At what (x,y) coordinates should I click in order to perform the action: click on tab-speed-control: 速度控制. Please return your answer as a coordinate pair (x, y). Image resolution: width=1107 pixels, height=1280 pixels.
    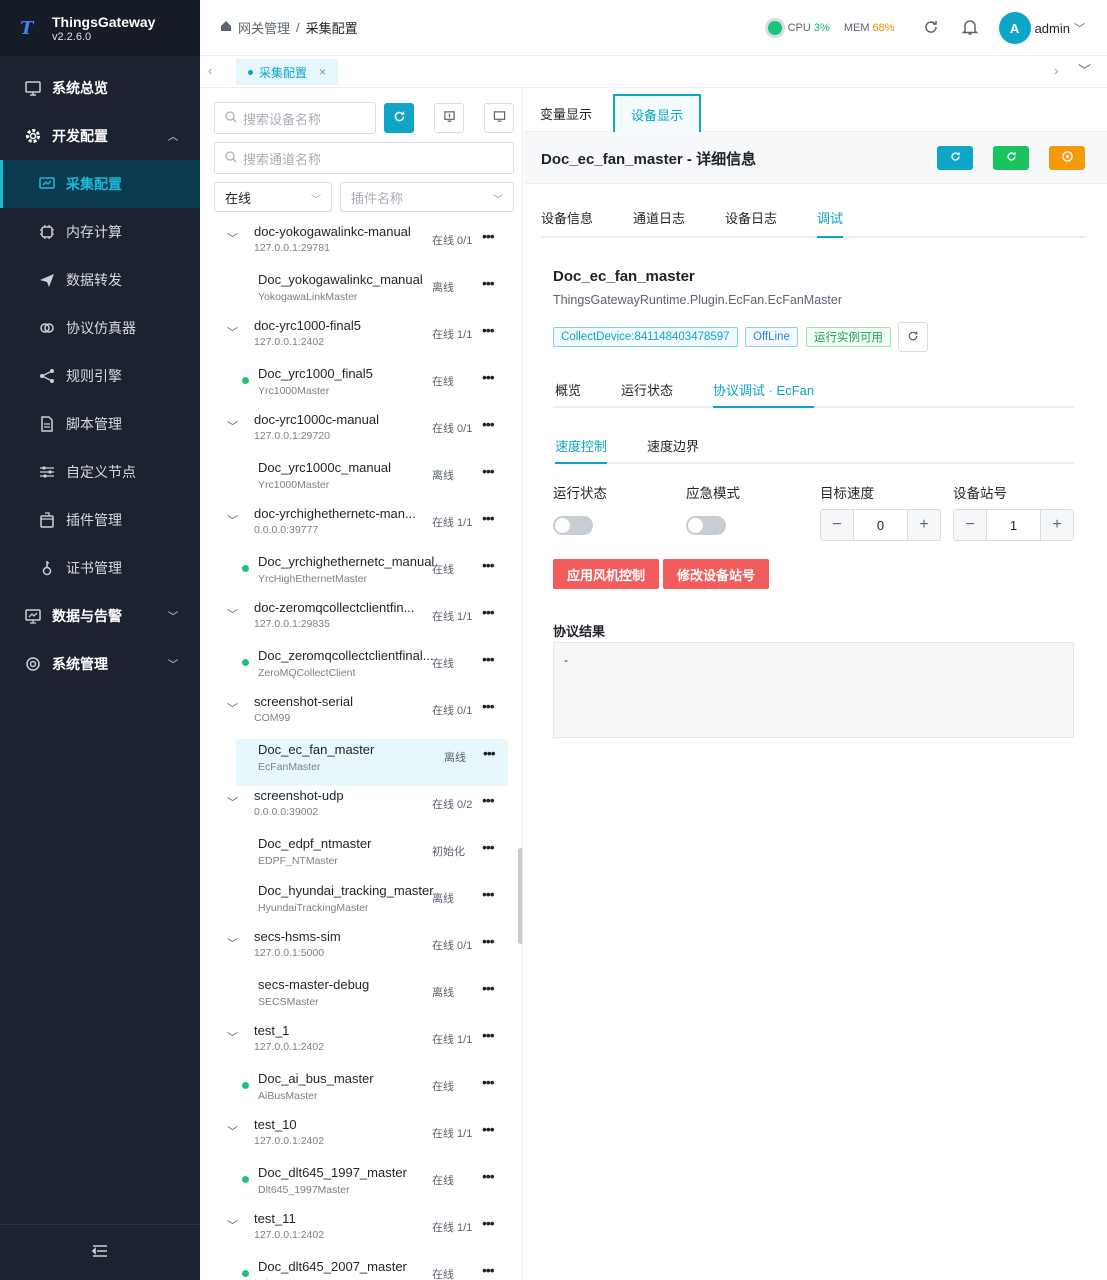
    Looking at the image, I should click on (581, 450).